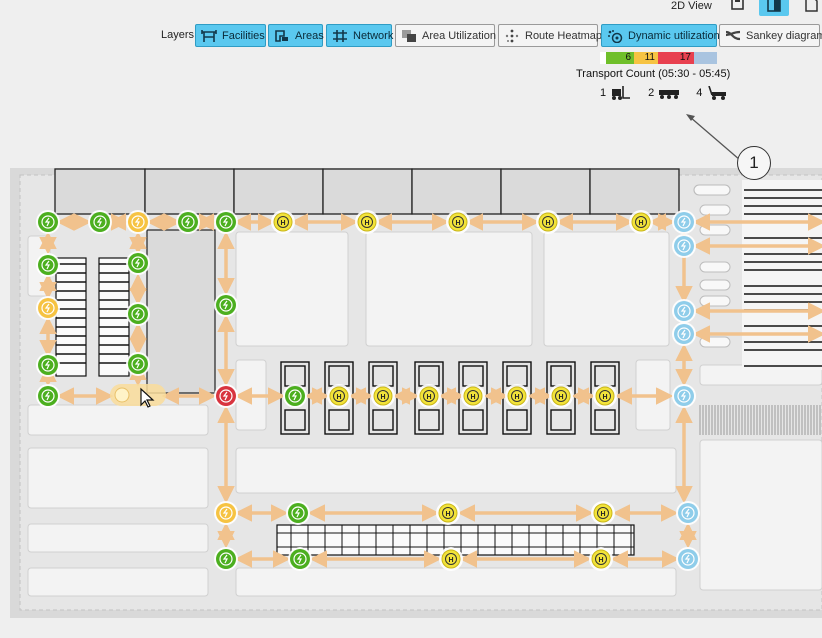 The height and width of the screenshot is (638, 822). What do you see at coordinates (367, 191) in the screenshot?
I see `dock-buildings` at bounding box center [367, 191].